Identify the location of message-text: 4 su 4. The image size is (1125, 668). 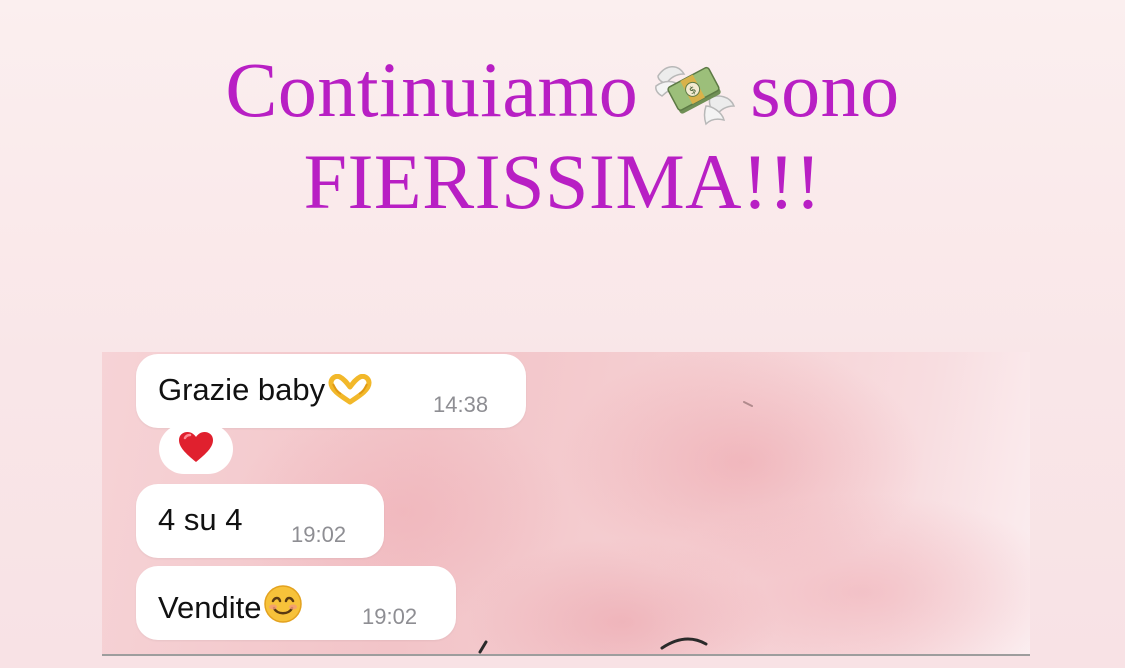
(200, 519).